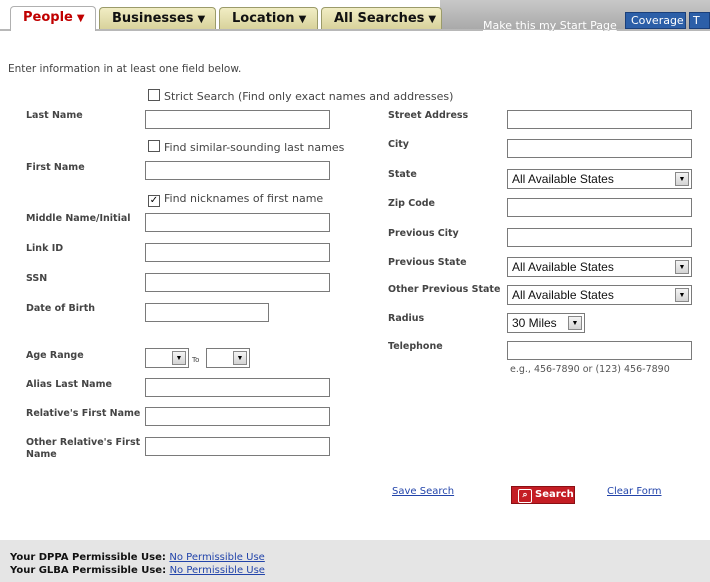  Describe the element at coordinates (563, 179) in the screenshot. I see `state-select-value: All Available States` at that location.